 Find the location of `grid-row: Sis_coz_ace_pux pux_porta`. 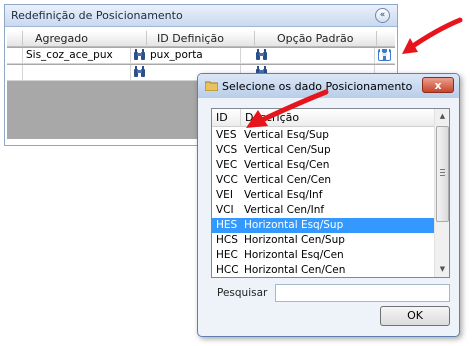

grid-row: Sis_coz_ace_pux pux_porta is located at coordinates (201, 56).